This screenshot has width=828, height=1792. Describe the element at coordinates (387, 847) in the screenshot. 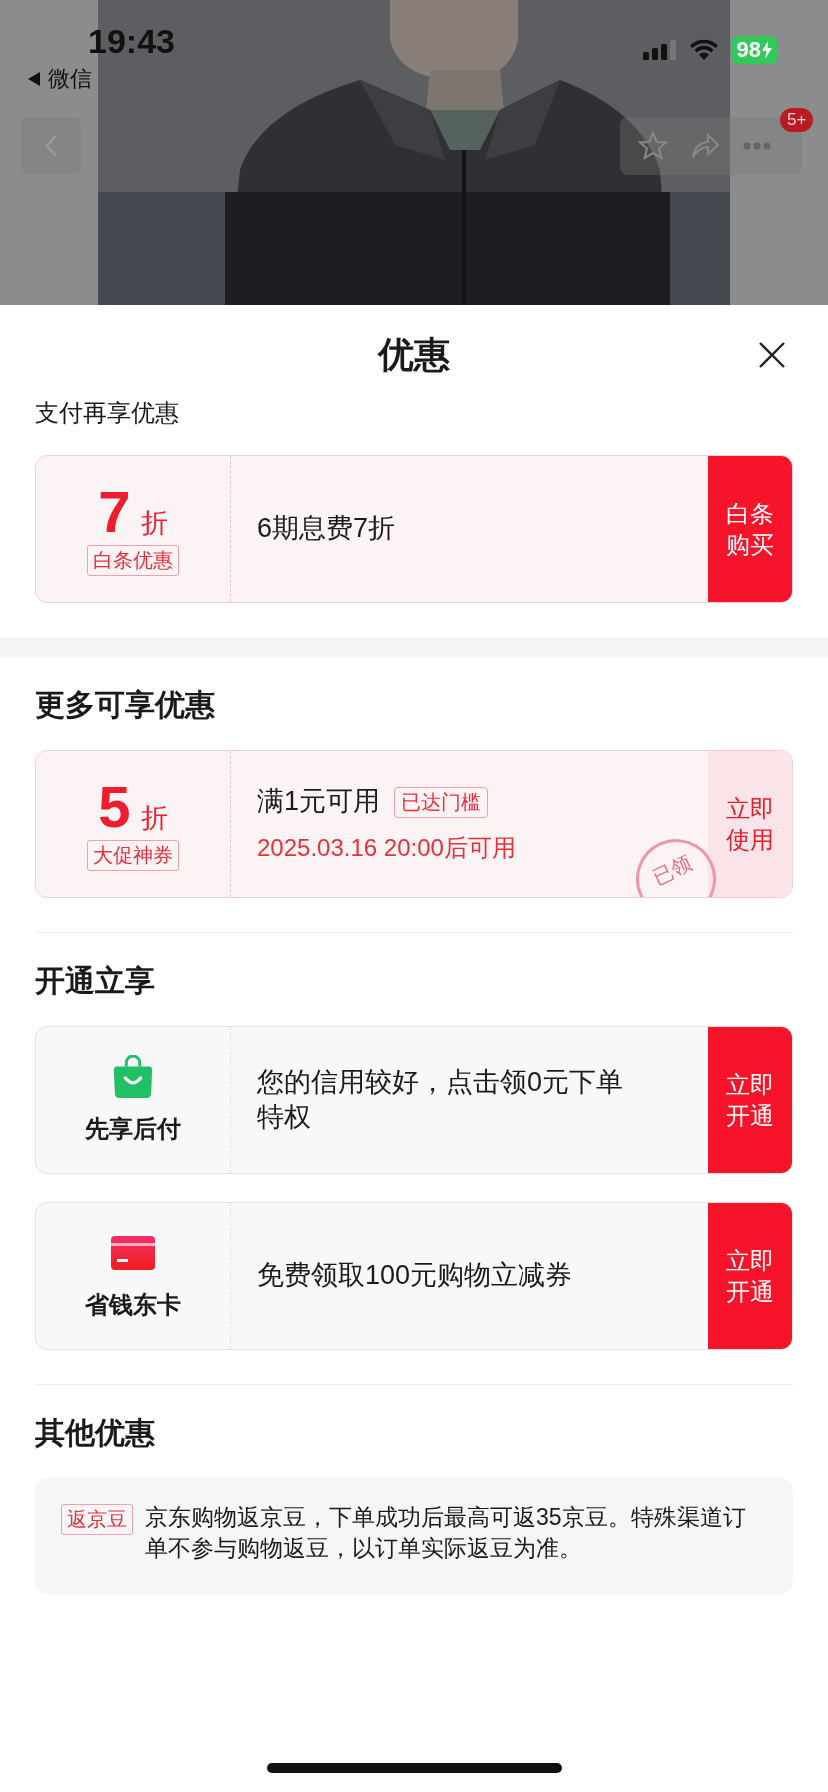

I see `valid-time: 2025.03.16 20:00后可用` at that location.